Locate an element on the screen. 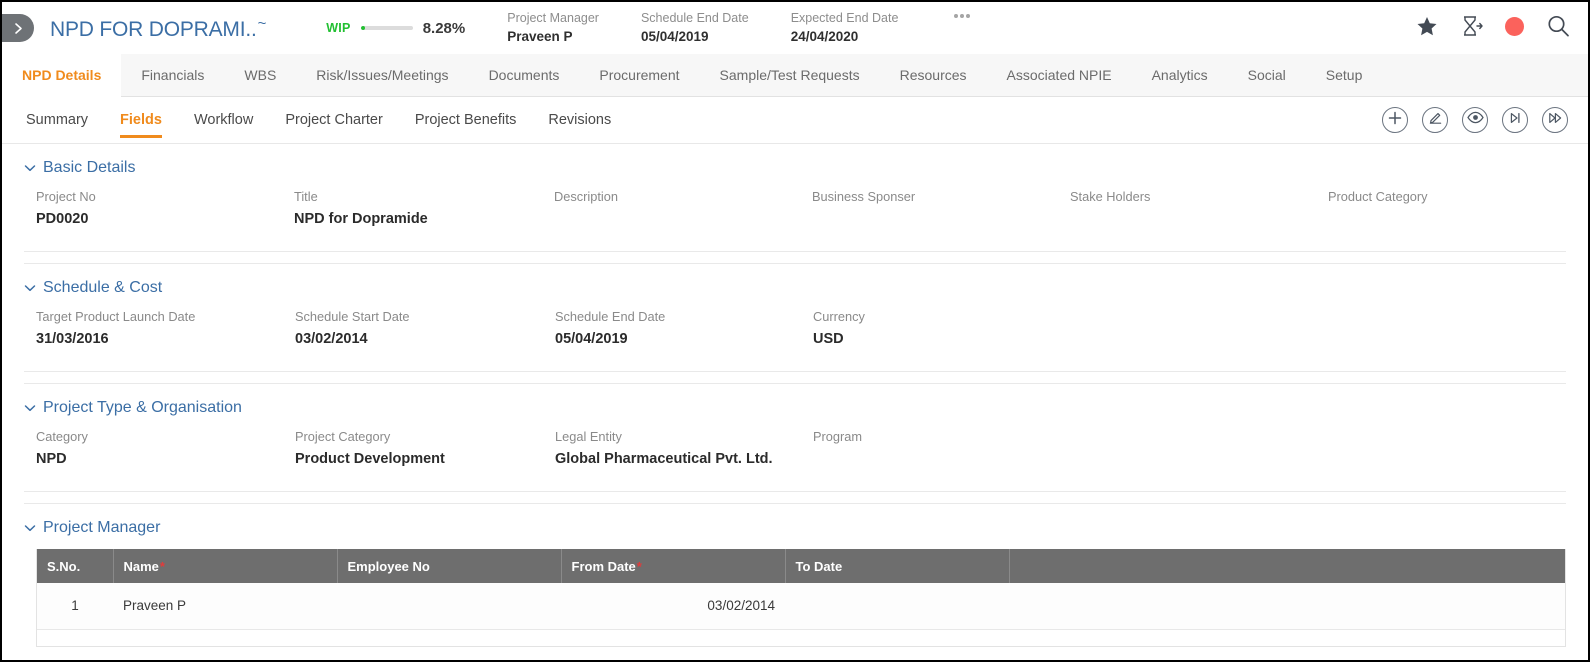 The width and height of the screenshot is (1590, 662). section-title: Project Type & Organisation is located at coordinates (142, 407).